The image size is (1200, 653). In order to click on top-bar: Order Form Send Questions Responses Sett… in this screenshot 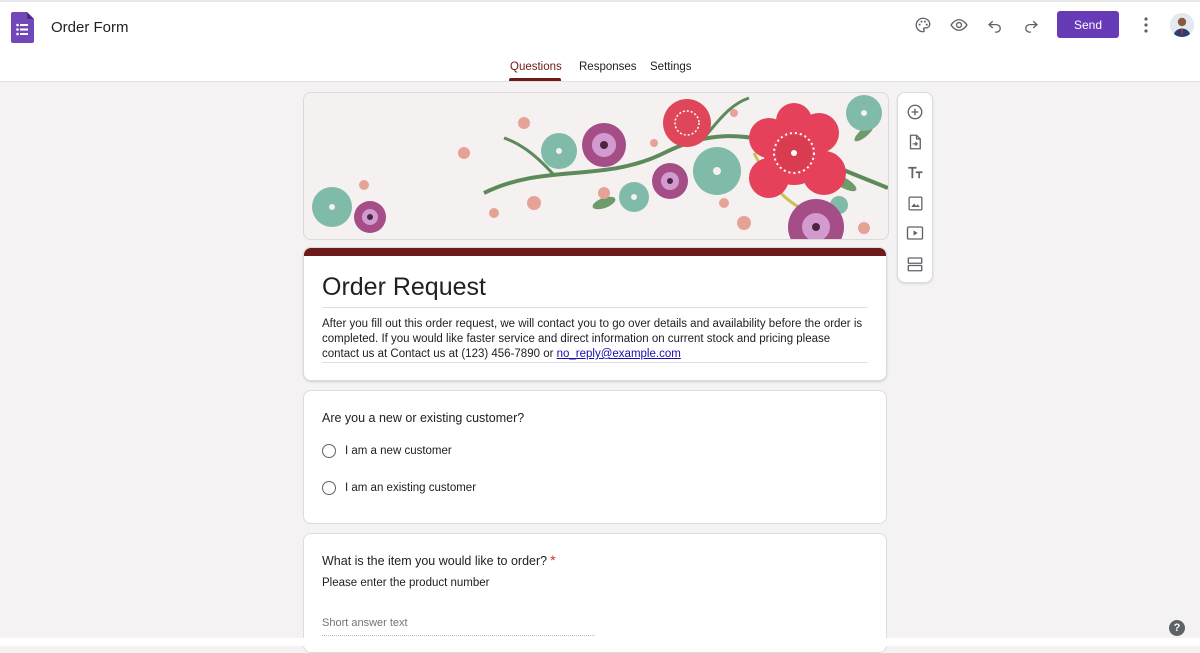, I will do `click(600, 41)`.